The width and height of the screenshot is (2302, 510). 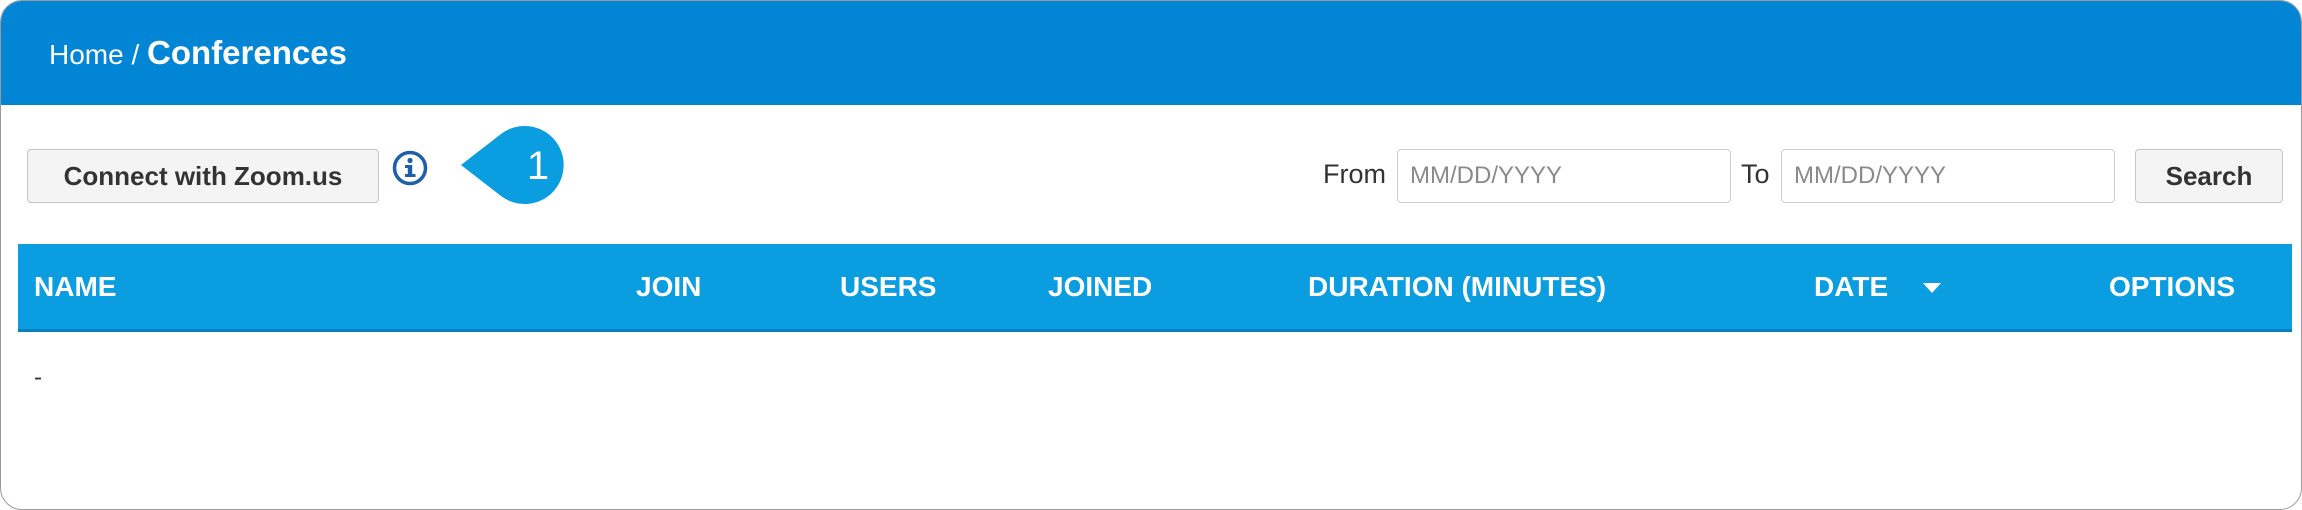 What do you see at coordinates (538, 166) in the screenshot?
I see `callout-number: 1` at bounding box center [538, 166].